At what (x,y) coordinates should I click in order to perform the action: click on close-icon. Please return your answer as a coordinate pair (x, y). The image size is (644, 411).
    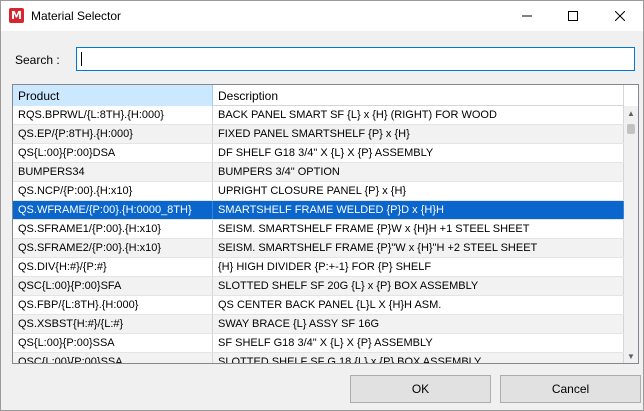
    Looking at the image, I should click on (620, 16).